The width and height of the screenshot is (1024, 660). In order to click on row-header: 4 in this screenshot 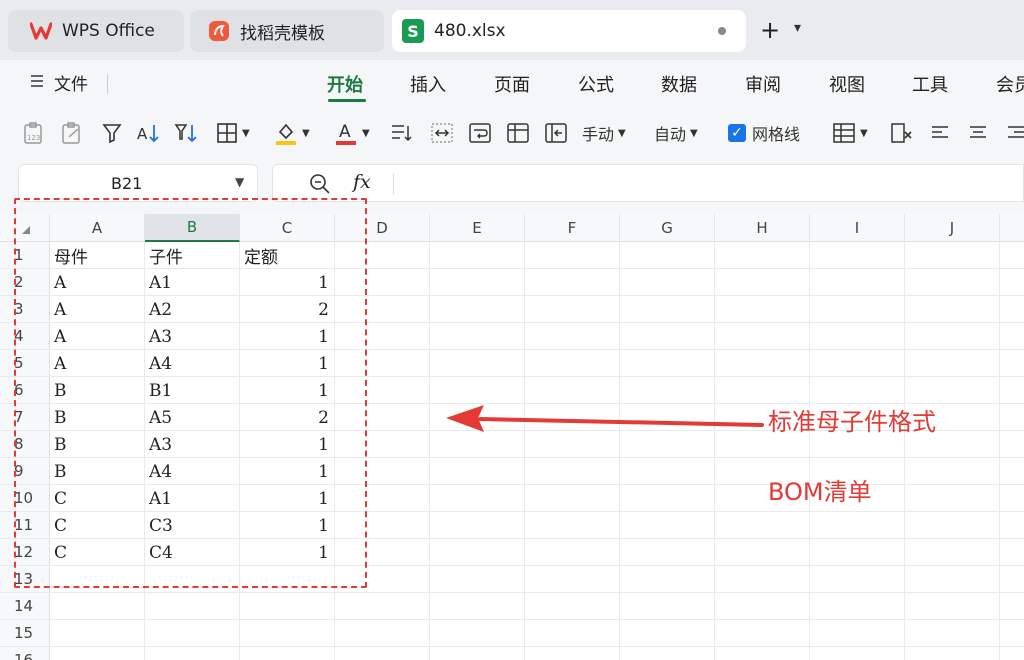, I will do `click(25, 336)`.